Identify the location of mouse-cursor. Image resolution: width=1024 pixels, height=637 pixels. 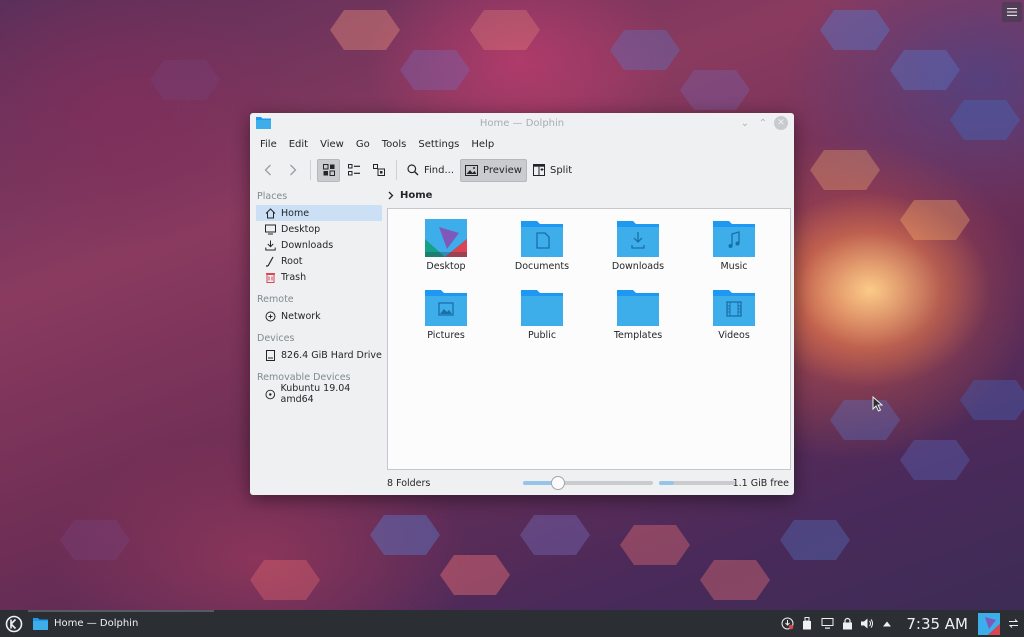
(877, 404).